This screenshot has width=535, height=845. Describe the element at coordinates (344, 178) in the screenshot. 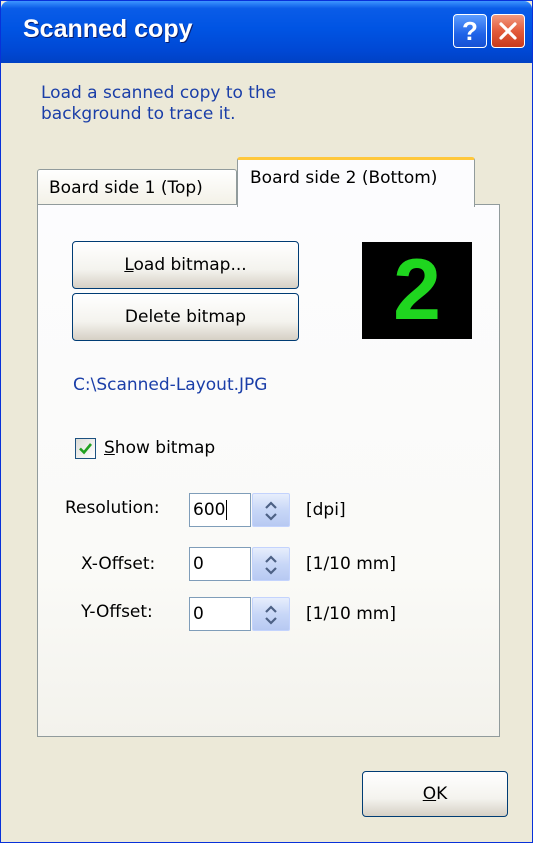

I see `tab-label: Board side 2 (Bottom)` at that location.